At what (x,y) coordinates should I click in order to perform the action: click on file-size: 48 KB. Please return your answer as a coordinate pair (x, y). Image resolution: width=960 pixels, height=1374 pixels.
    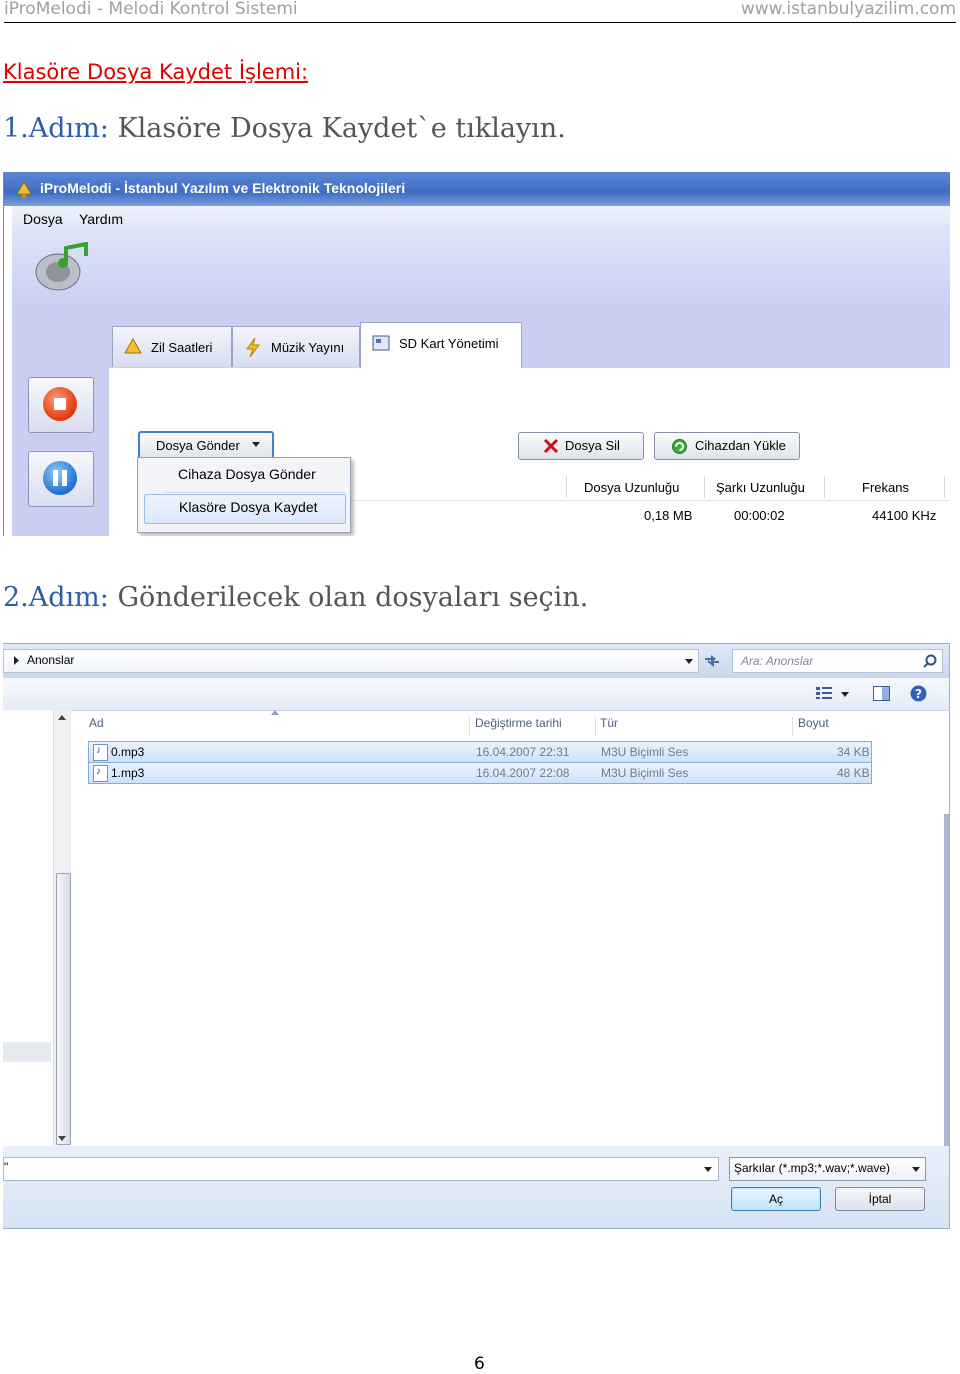
    Looking at the image, I should click on (853, 773).